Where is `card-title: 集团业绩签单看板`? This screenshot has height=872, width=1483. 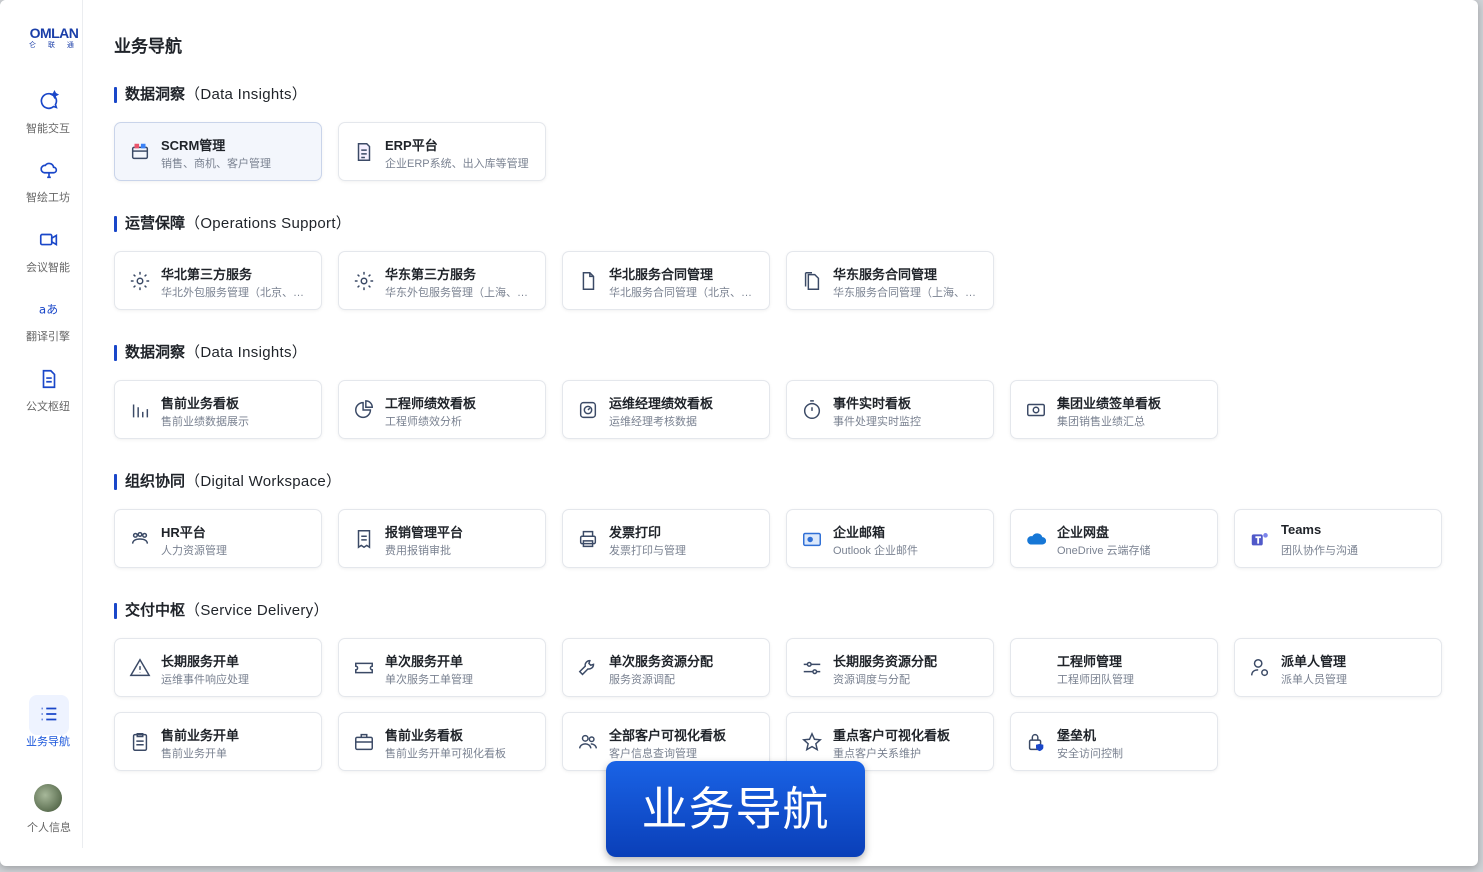
card-title: 集团业绩签单看板 is located at coordinates (1109, 403).